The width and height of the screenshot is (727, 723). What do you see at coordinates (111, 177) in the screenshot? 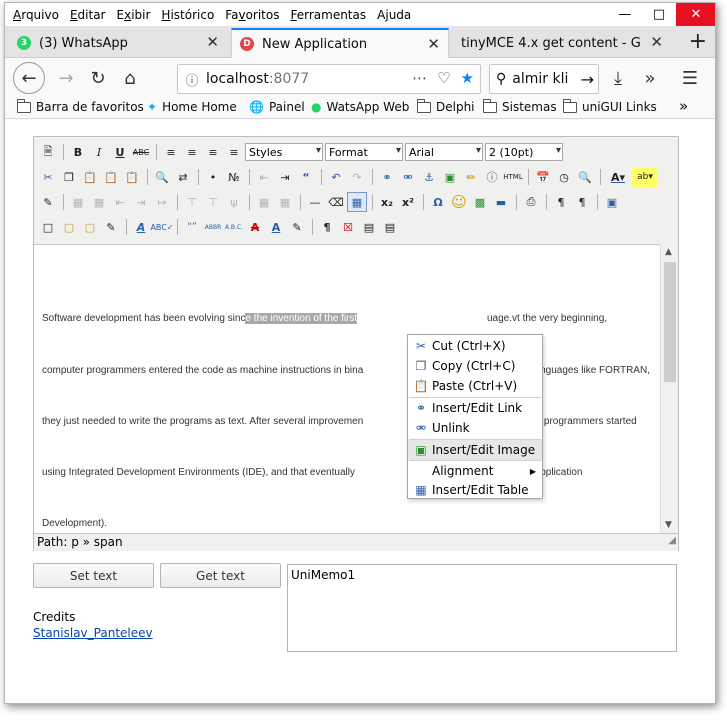
I see `paste-text-icon: 📋` at bounding box center [111, 177].